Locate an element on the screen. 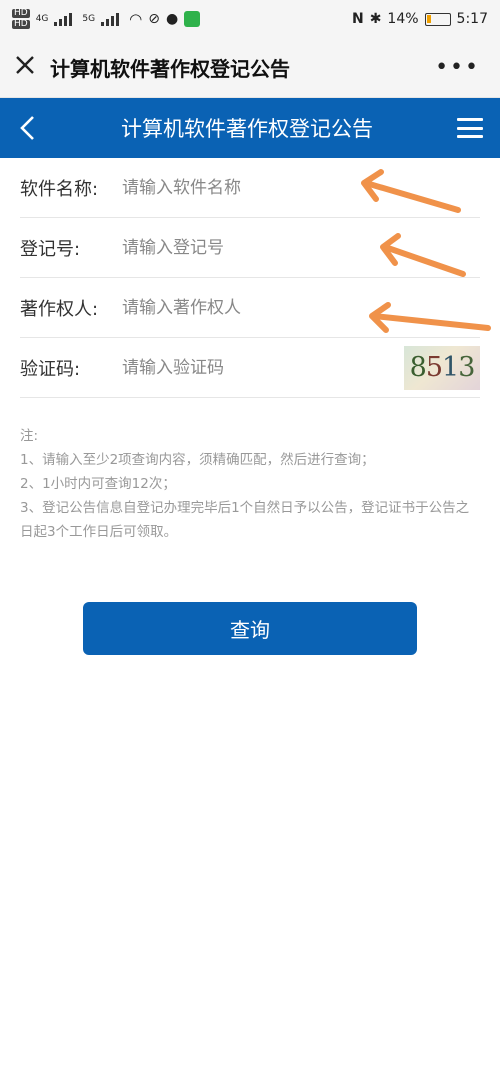  software-name-input is located at coordinates (301, 187).